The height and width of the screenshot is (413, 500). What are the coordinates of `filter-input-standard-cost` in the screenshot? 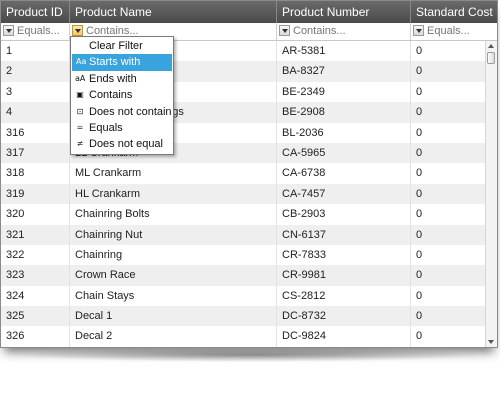 It's located at (460, 31).